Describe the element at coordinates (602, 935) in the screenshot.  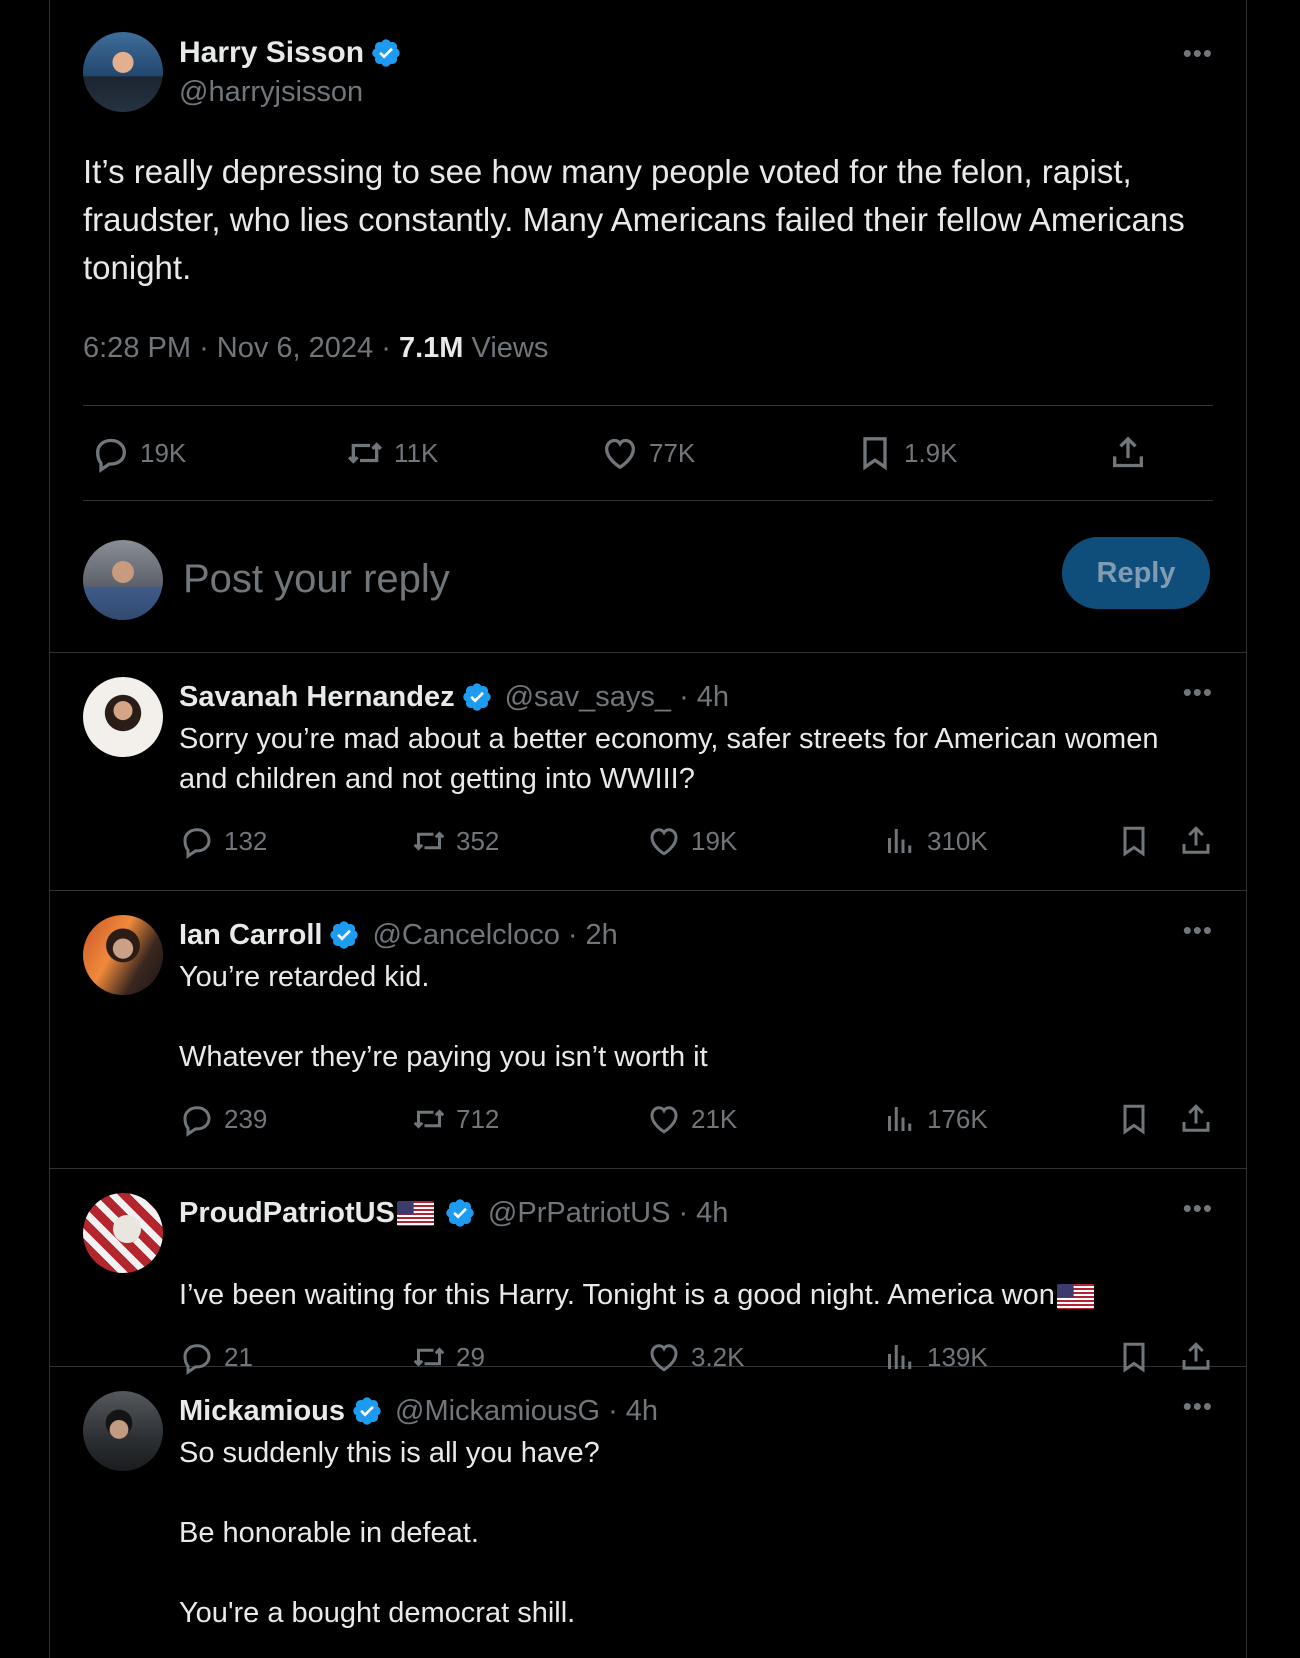
I see `post-age: 2h` at that location.